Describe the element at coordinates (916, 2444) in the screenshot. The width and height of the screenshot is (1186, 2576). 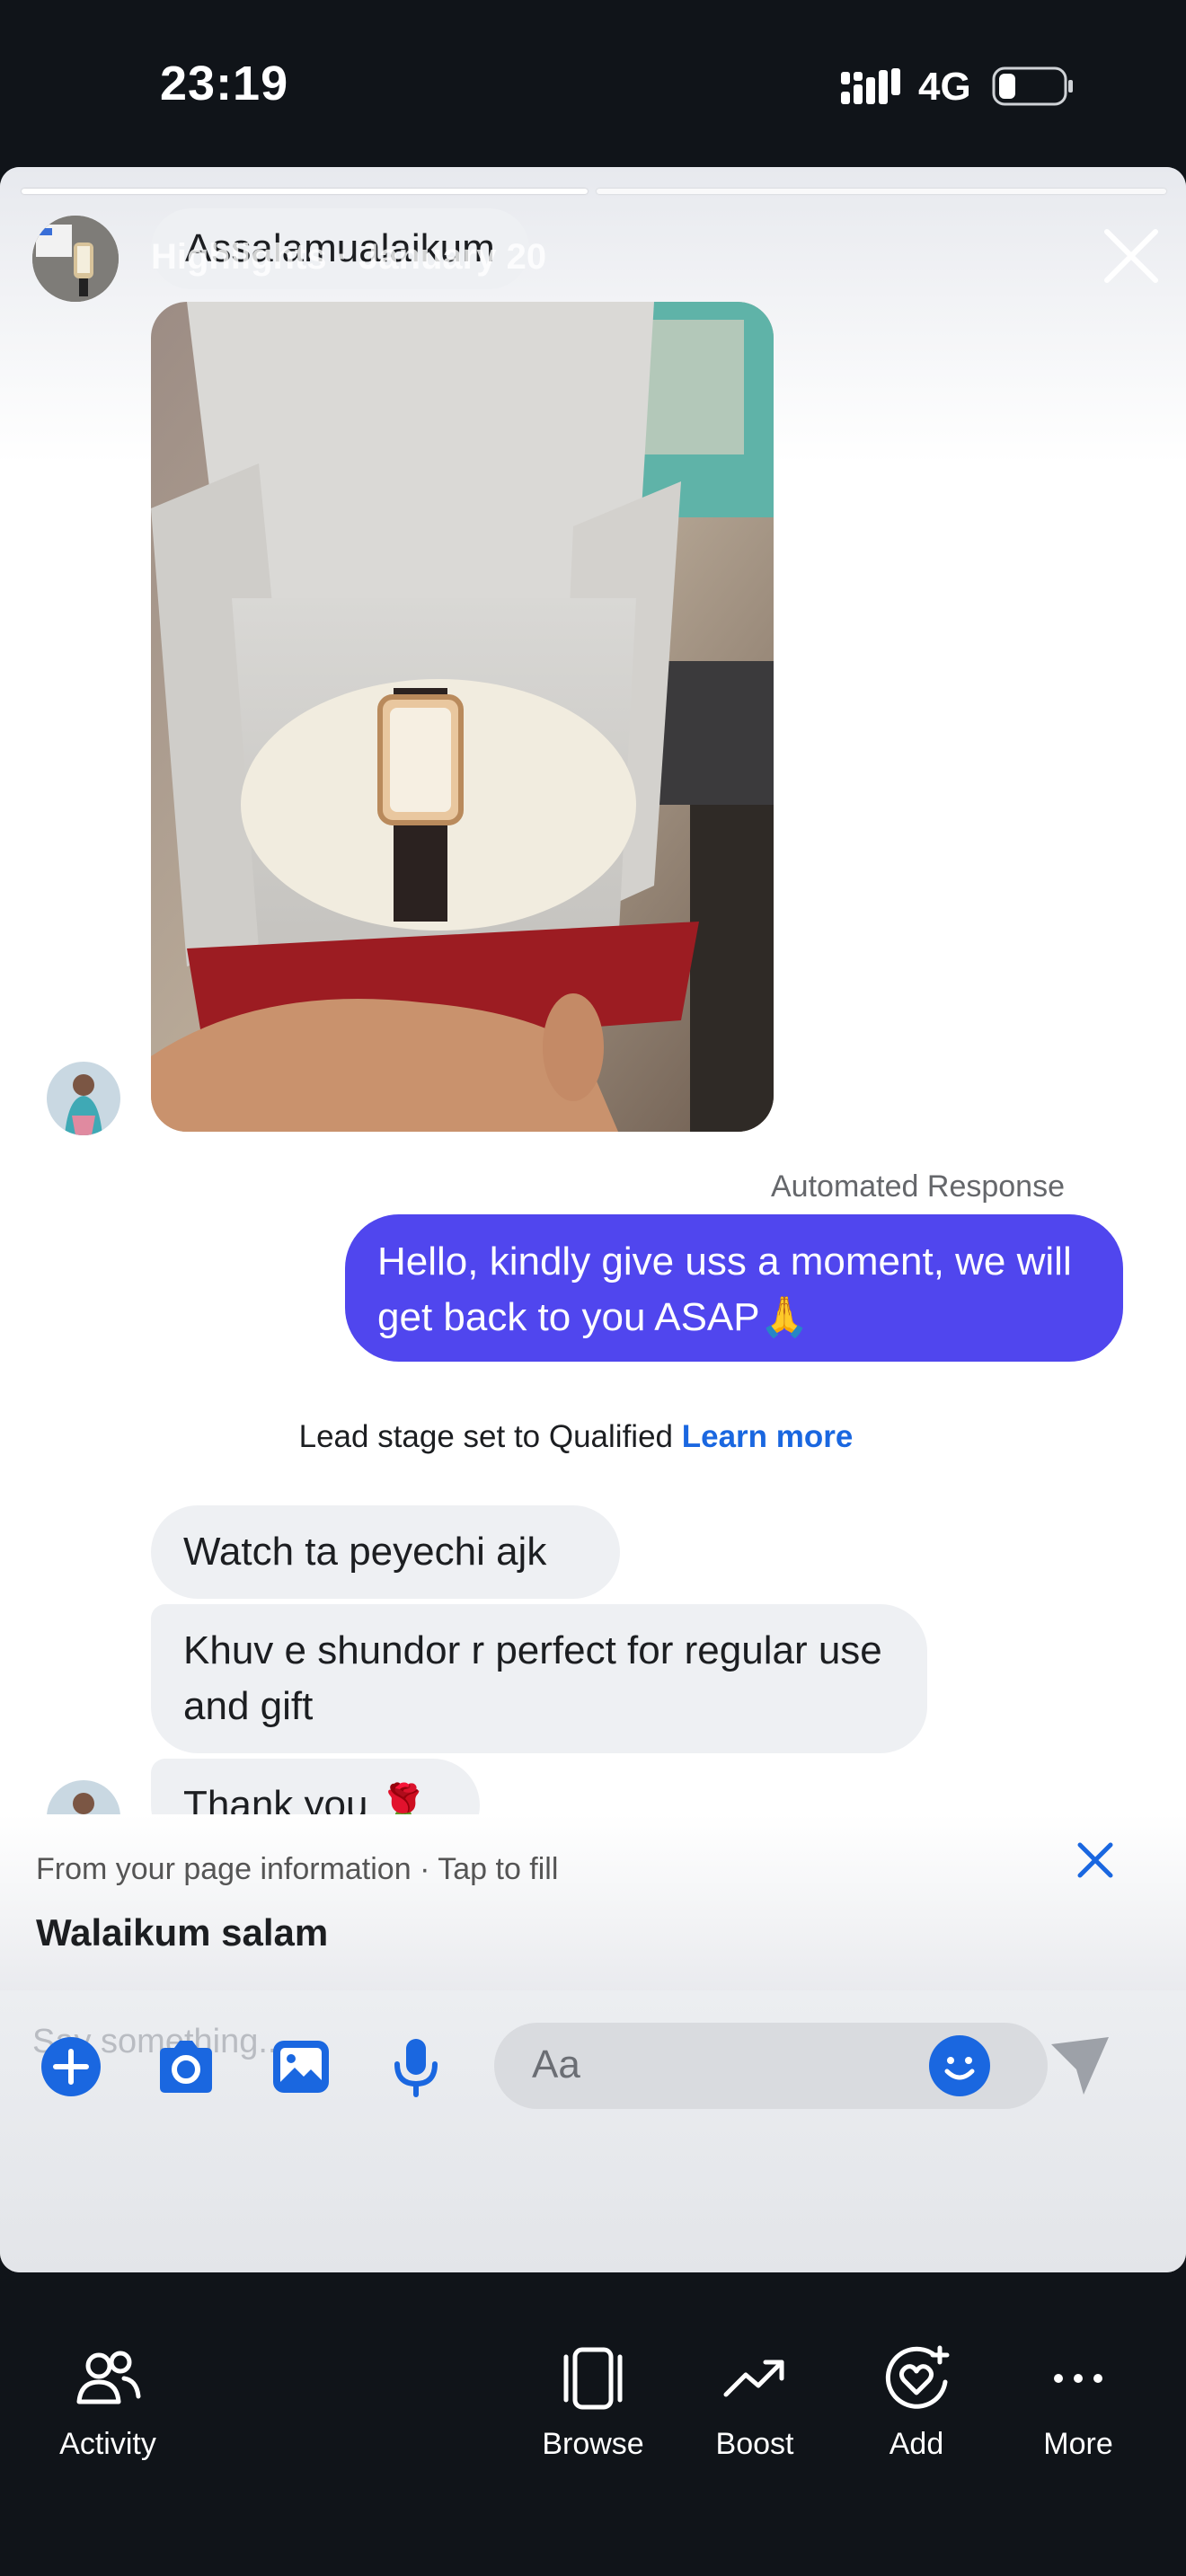
I see `nav-add-label: Add` at that location.